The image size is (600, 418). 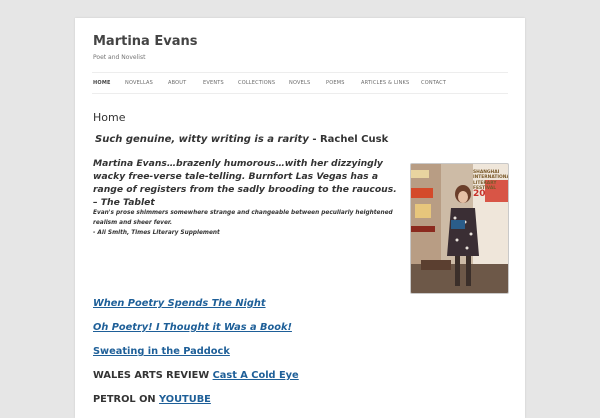 I want to click on page-title: Home, so click(x=109, y=117).